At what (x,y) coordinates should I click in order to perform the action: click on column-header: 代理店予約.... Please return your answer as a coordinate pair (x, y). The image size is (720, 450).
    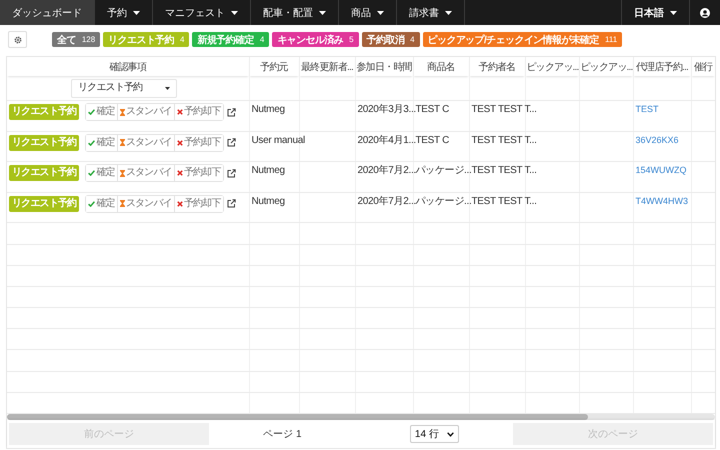
    Looking at the image, I should click on (662, 66).